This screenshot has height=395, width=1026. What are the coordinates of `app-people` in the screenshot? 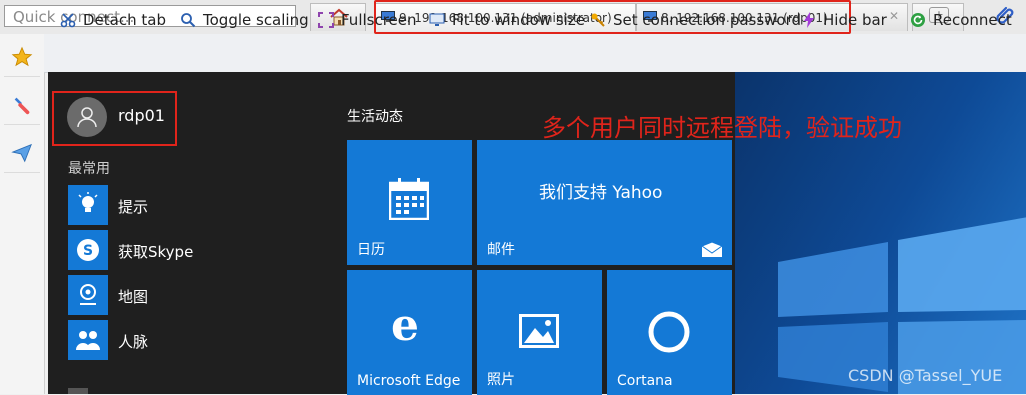 It's located at (88, 340).